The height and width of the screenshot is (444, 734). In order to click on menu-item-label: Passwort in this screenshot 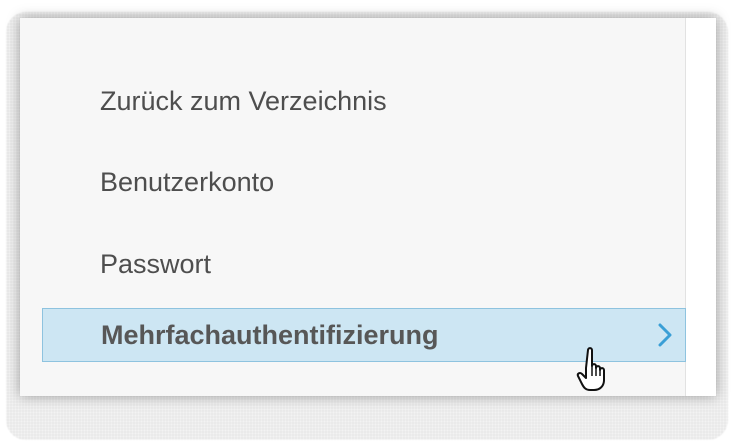, I will do `click(156, 263)`.